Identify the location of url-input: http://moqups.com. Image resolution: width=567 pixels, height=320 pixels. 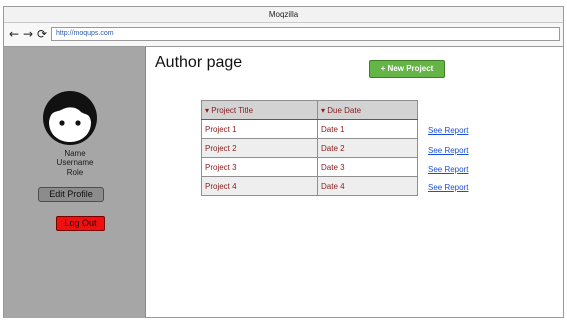
(305, 34).